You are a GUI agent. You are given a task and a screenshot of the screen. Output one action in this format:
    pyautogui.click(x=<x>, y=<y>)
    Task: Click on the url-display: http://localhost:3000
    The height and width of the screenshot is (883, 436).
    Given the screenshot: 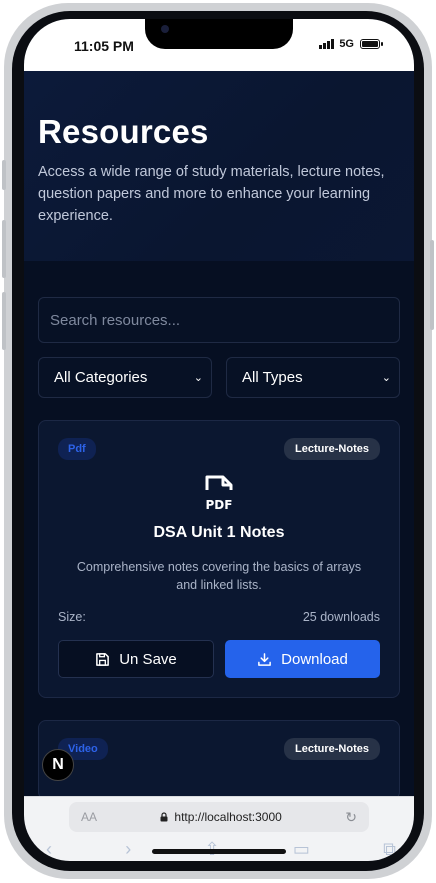 What is the action you would take?
    pyautogui.click(x=221, y=817)
    